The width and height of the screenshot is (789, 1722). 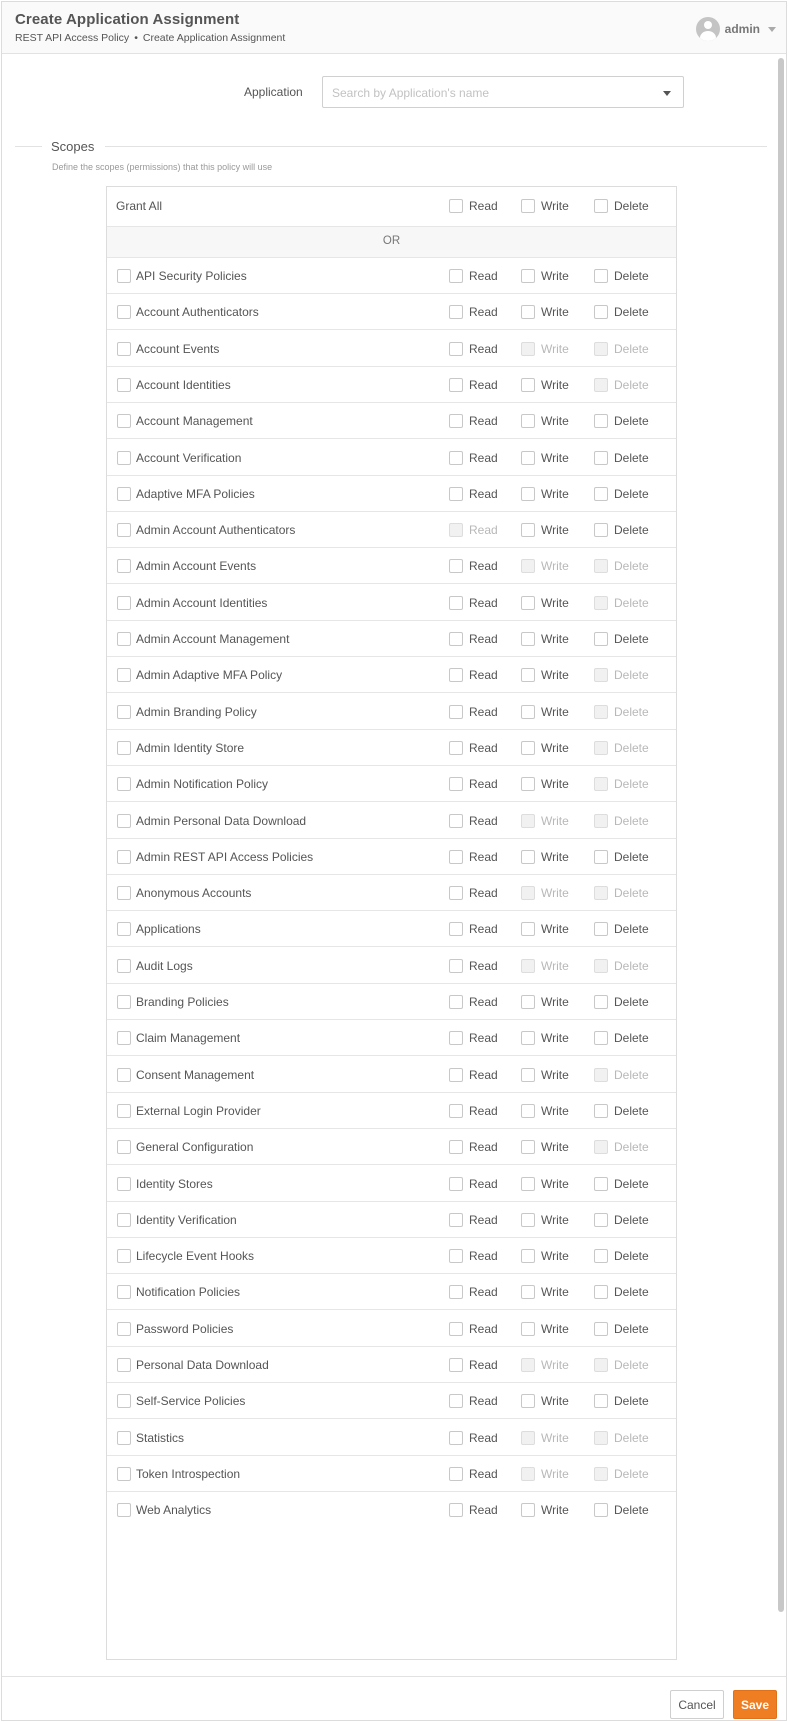 I want to click on grant-all-write-checkbox, so click(x=528, y=206).